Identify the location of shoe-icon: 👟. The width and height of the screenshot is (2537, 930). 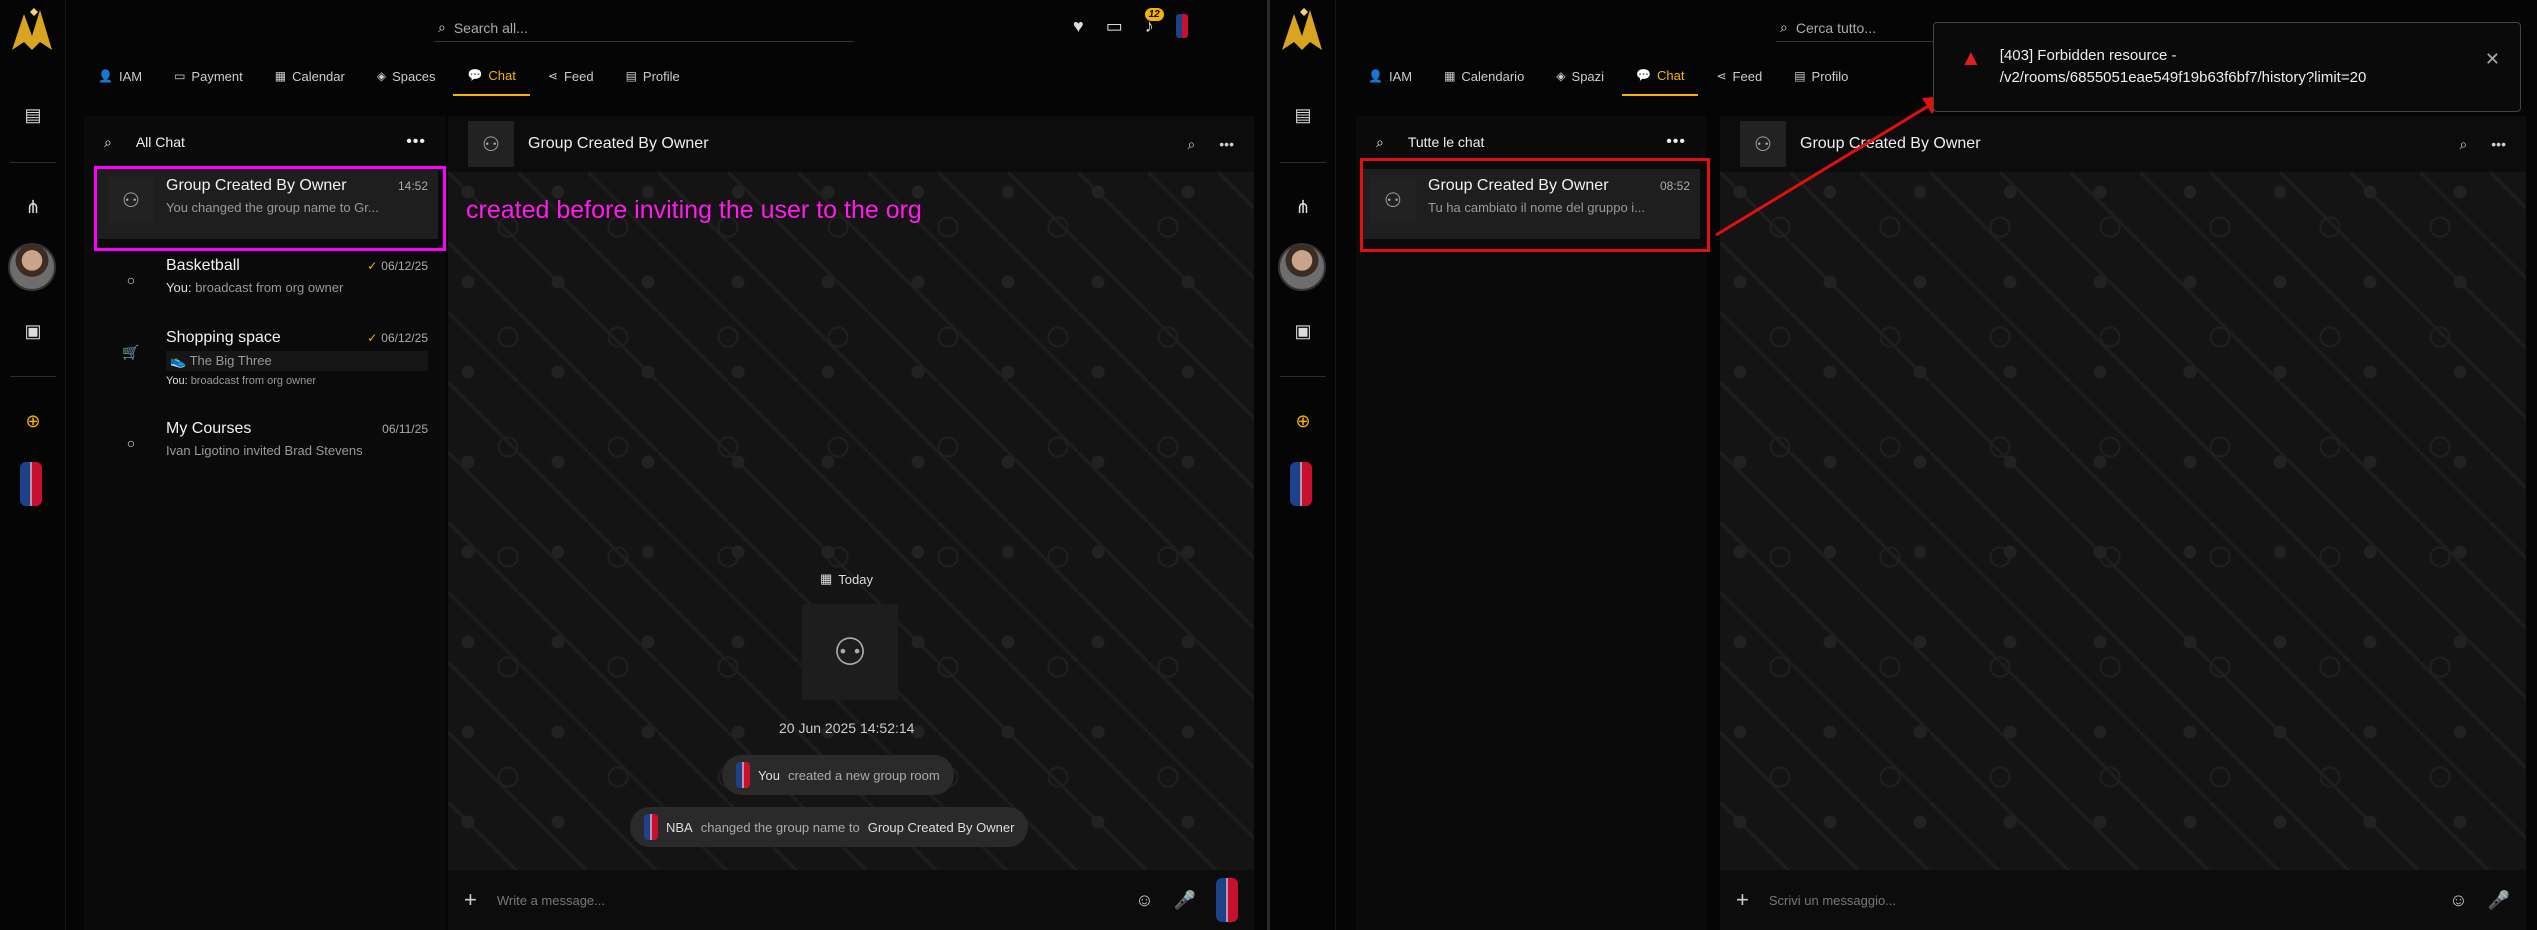
(180, 360).